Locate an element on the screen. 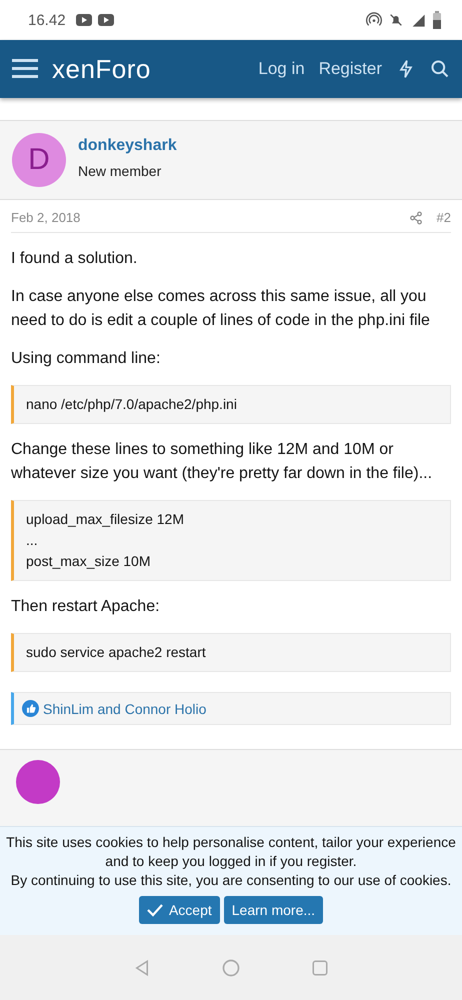  user-avatar: D is located at coordinates (39, 160).